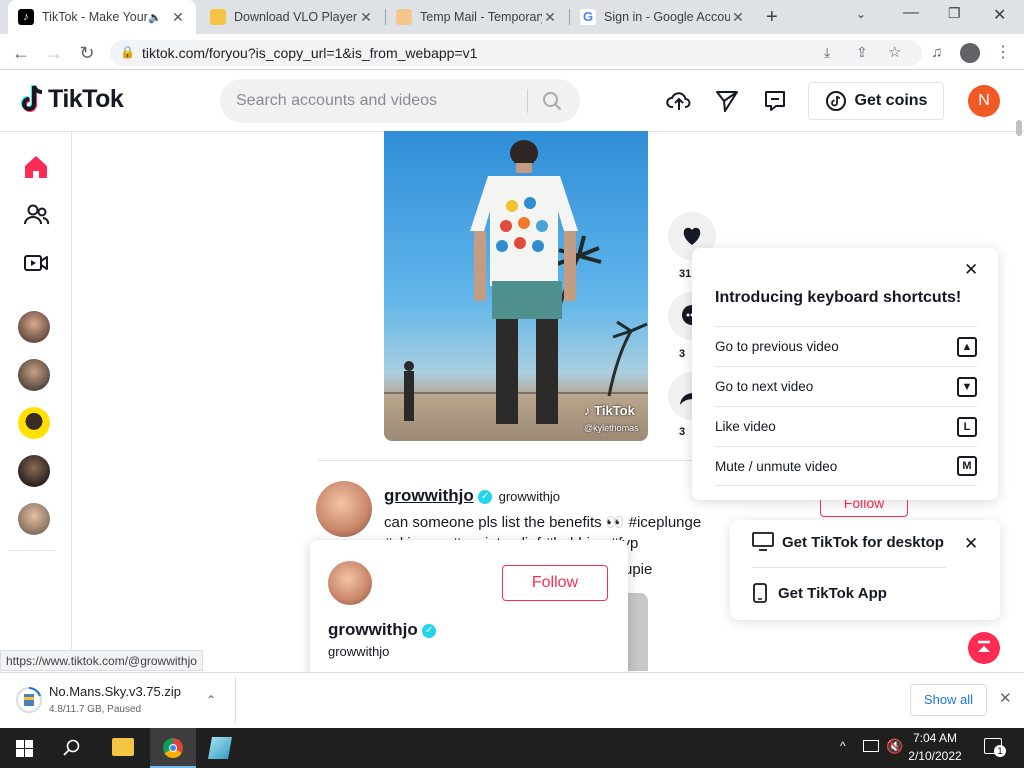 This screenshot has width=1024, height=768. Describe the element at coordinates (350, 583) in the screenshot. I see `hovercard-avatar` at that location.